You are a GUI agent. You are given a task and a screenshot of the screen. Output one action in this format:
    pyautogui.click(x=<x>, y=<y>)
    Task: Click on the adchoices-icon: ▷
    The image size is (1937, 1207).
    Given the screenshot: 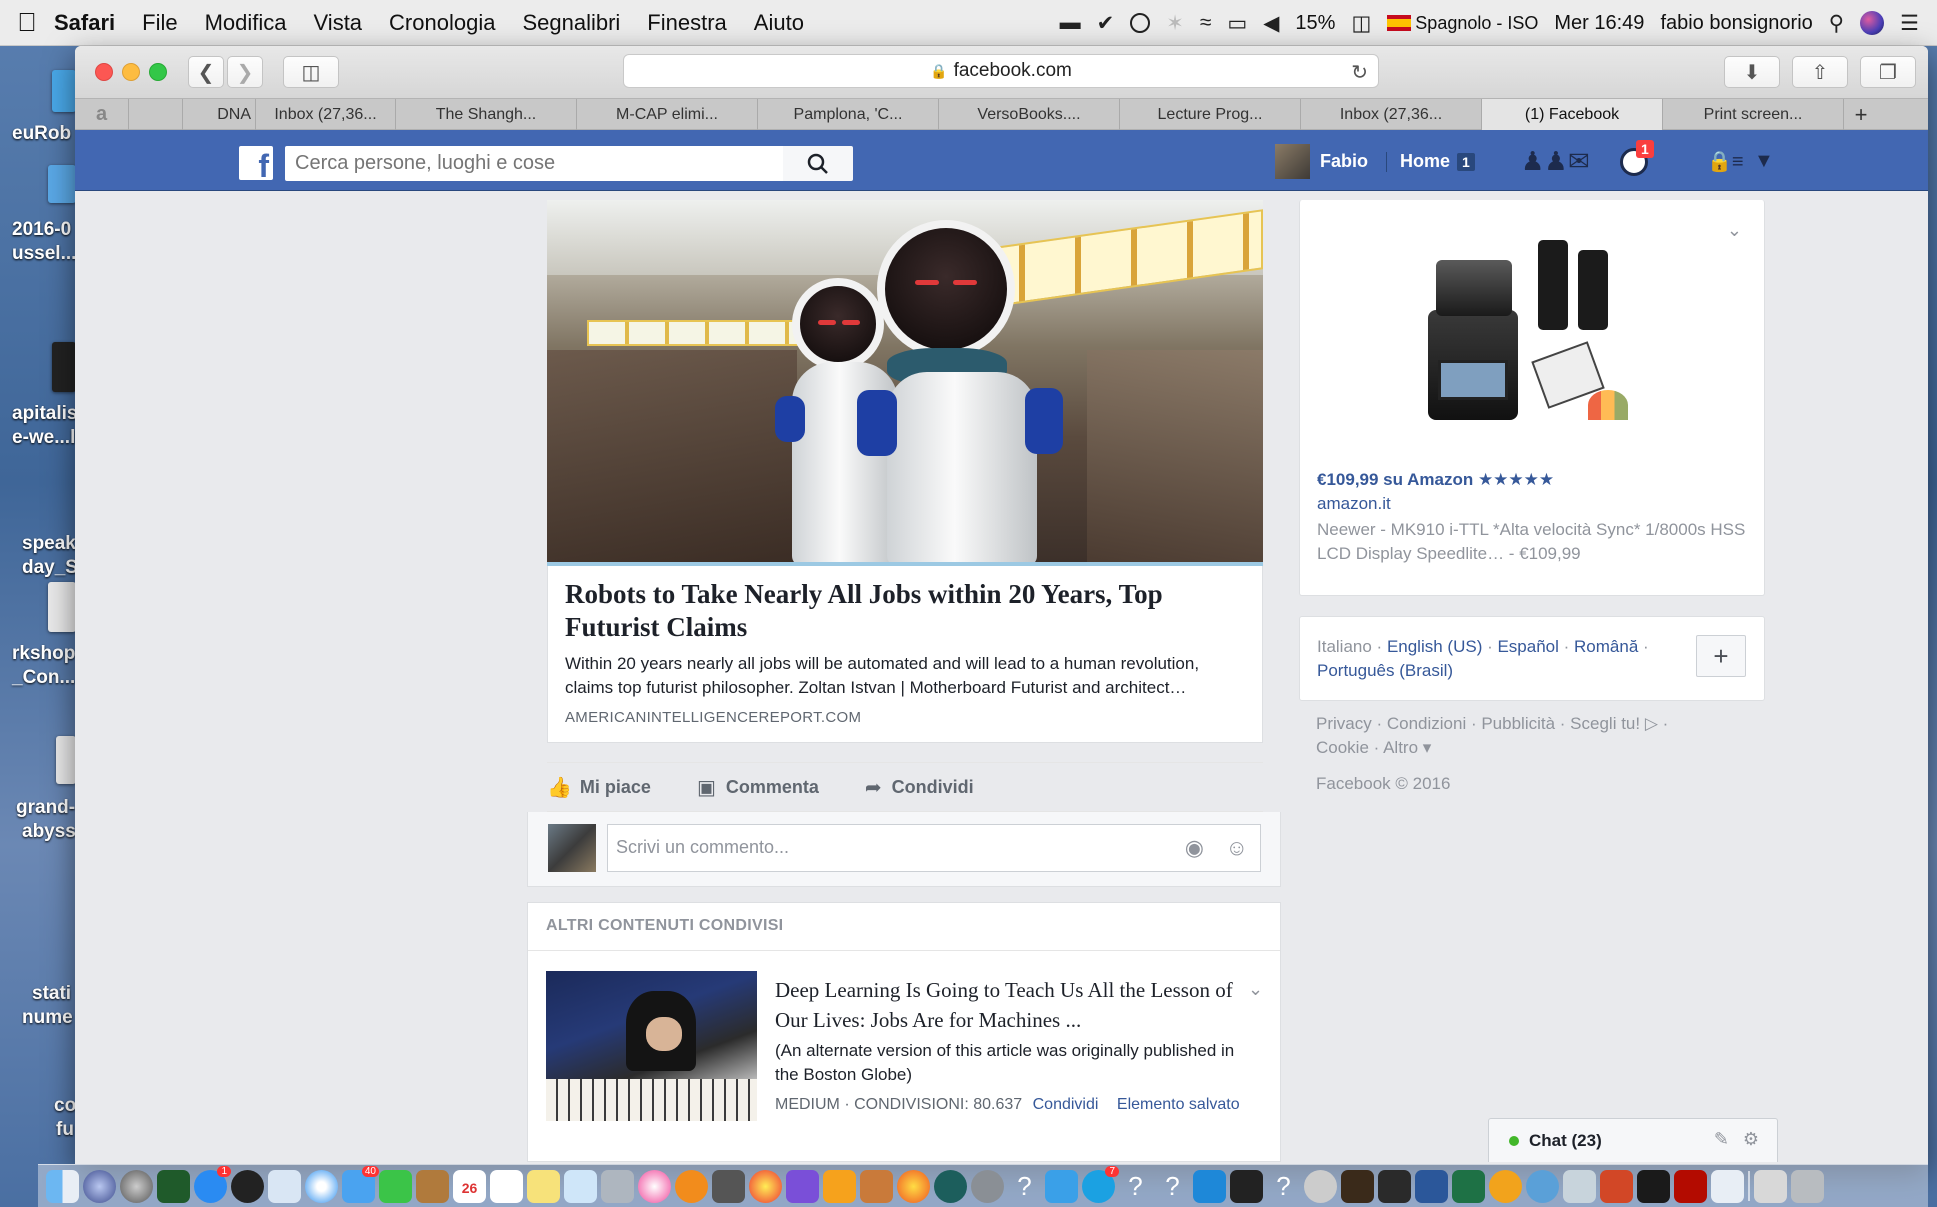 What is the action you would take?
    pyautogui.click(x=1651, y=723)
    